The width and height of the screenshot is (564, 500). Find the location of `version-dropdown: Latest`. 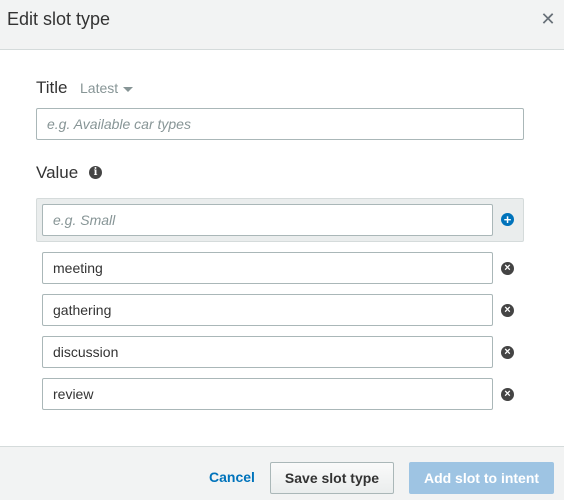

version-dropdown: Latest is located at coordinates (107, 88).